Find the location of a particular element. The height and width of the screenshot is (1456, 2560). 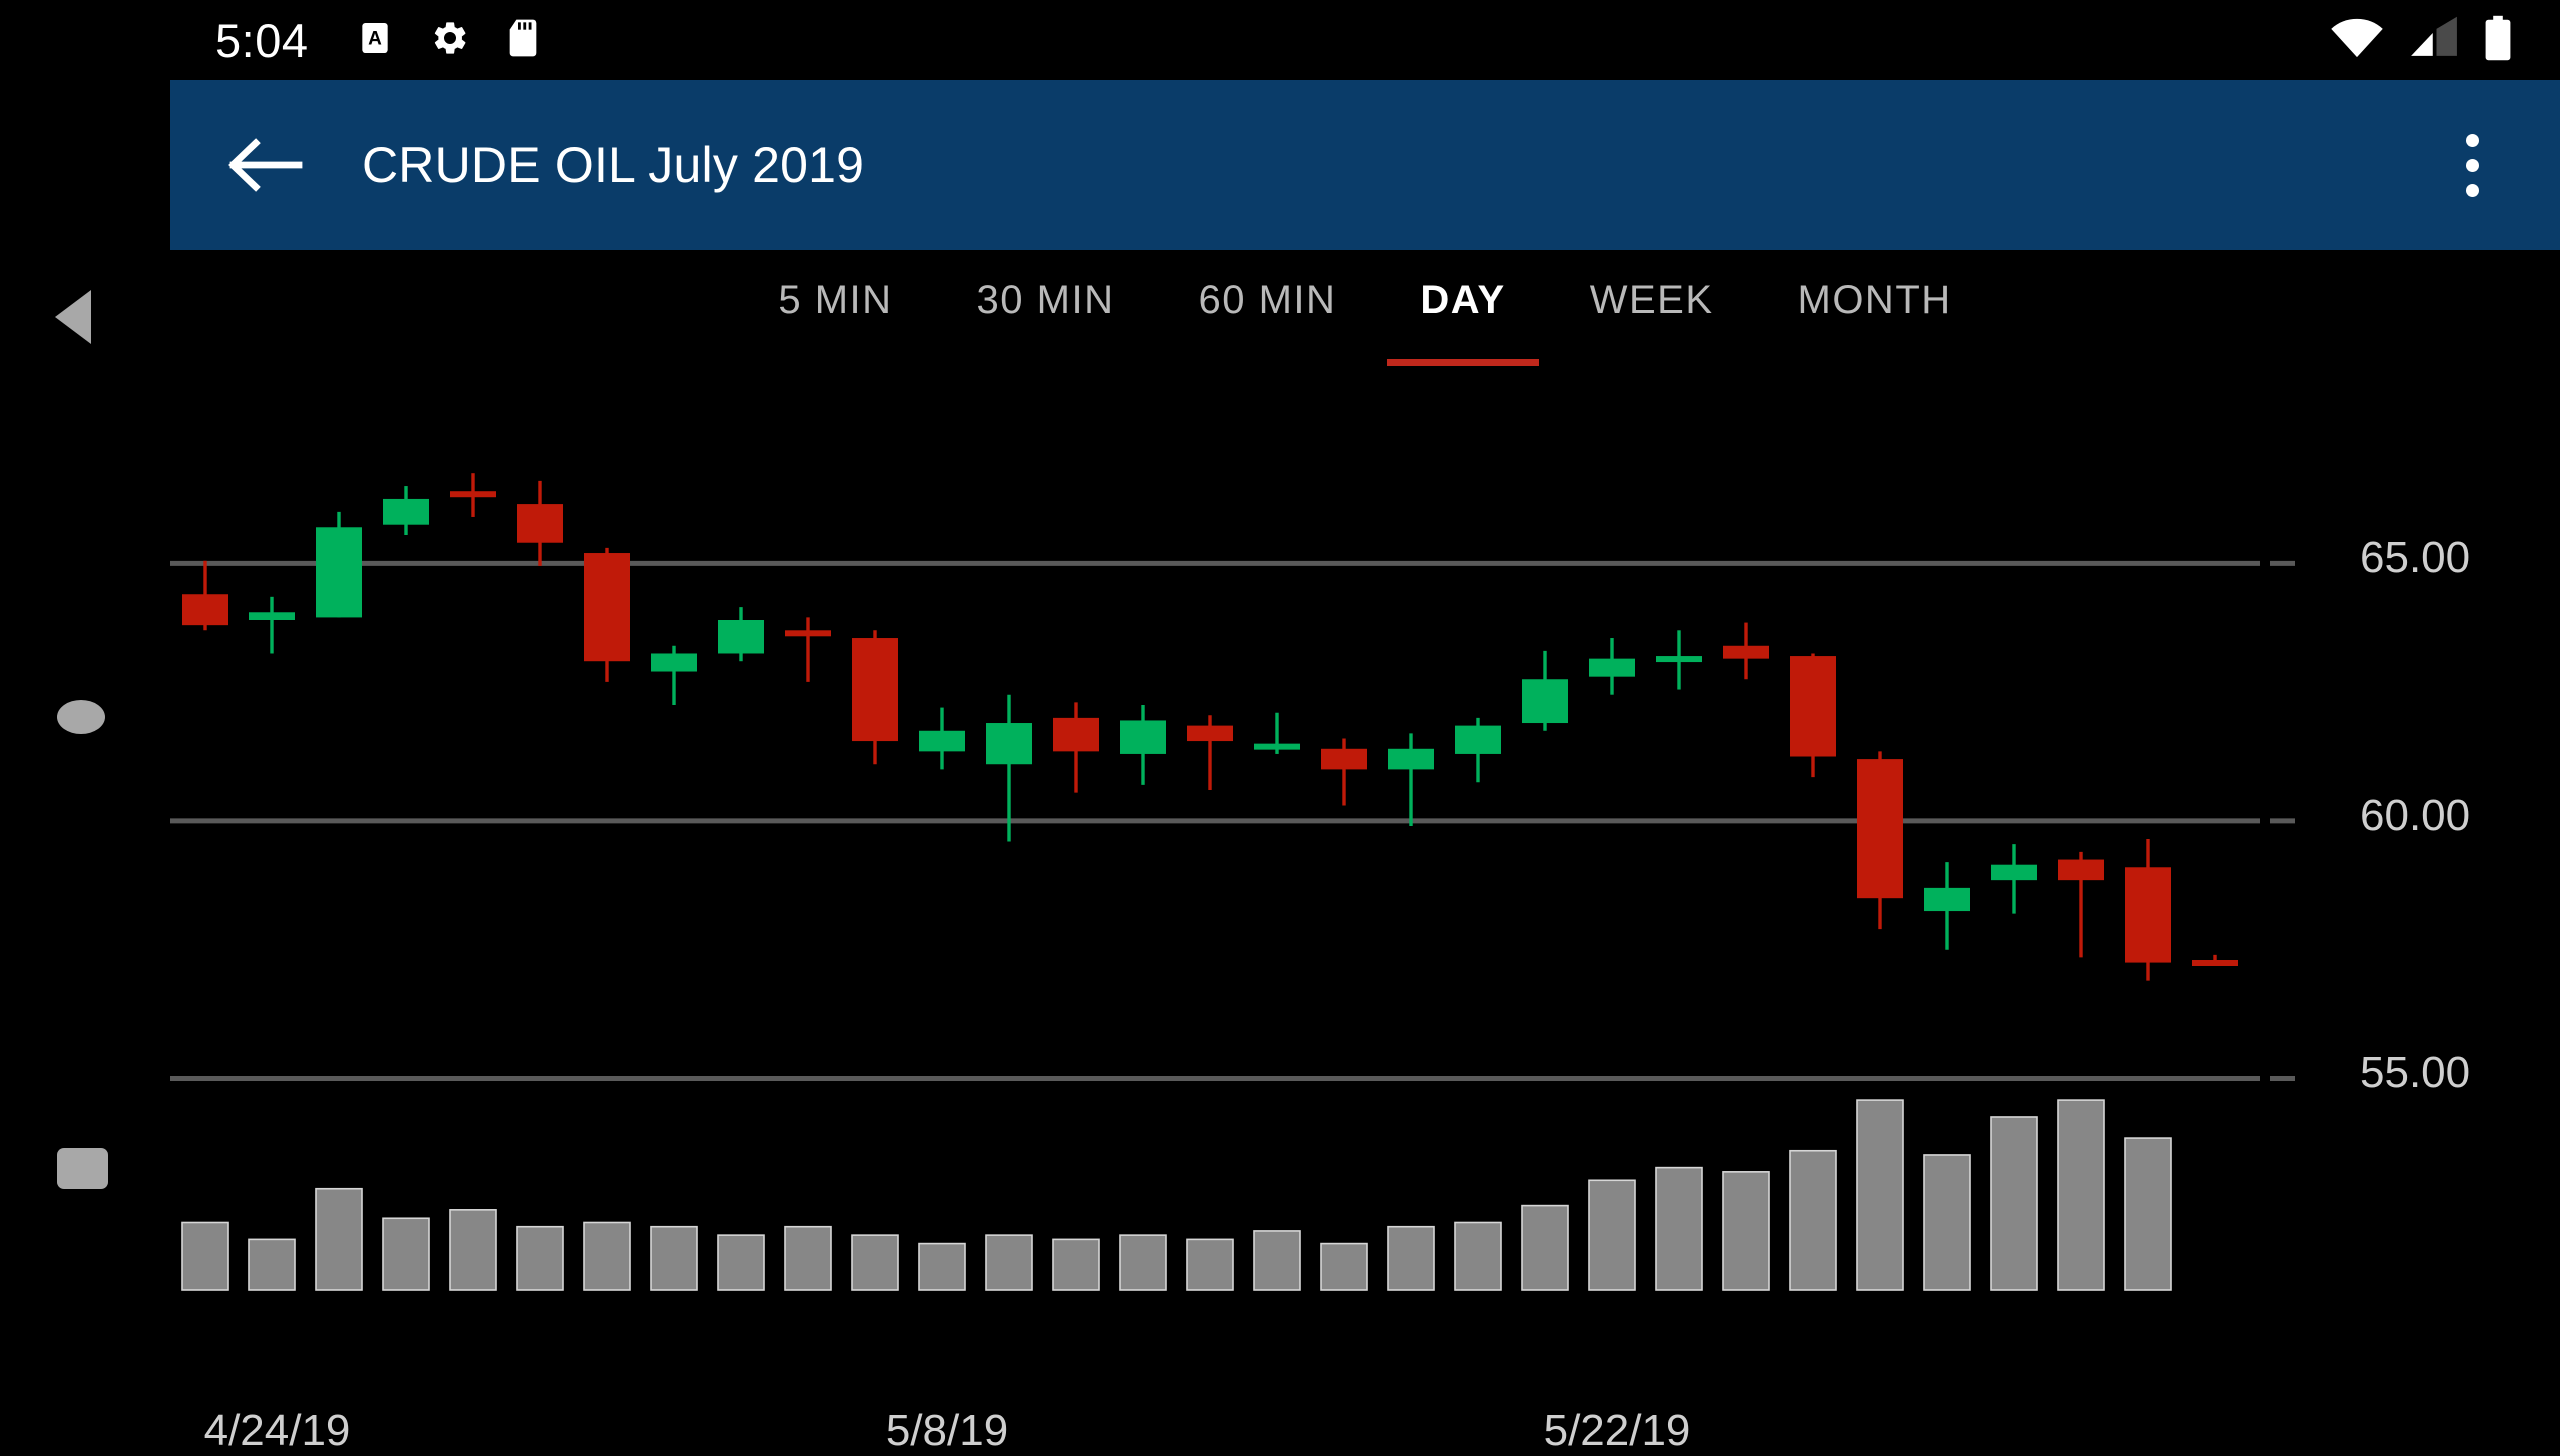

status-left-icon-group: A is located at coordinates (448, 40).